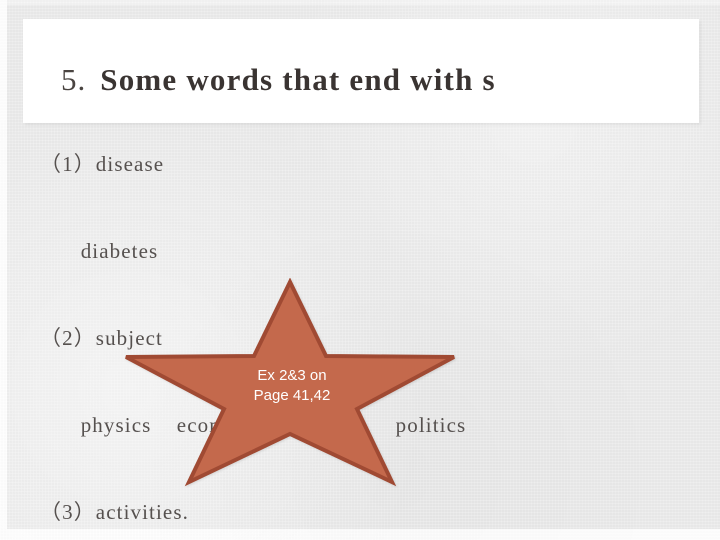 The width and height of the screenshot is (720, 540). I want to click on body-line: （1）disease, so click(102, 164).